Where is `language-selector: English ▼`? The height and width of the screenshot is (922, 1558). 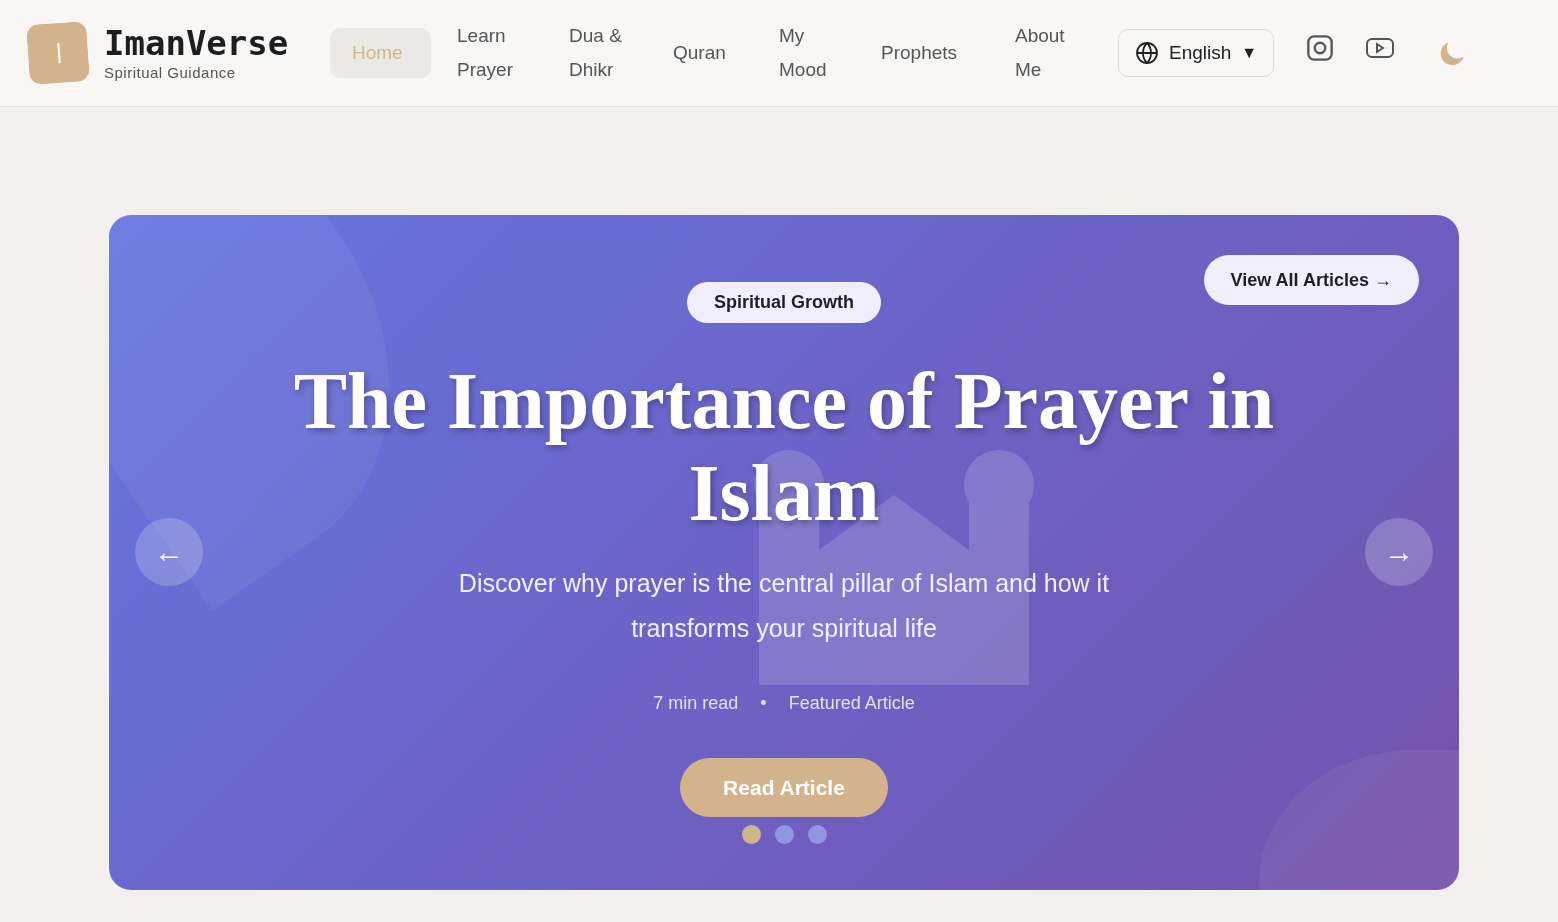
language-selector: English ▼ is located at coordinates (1196, 53).